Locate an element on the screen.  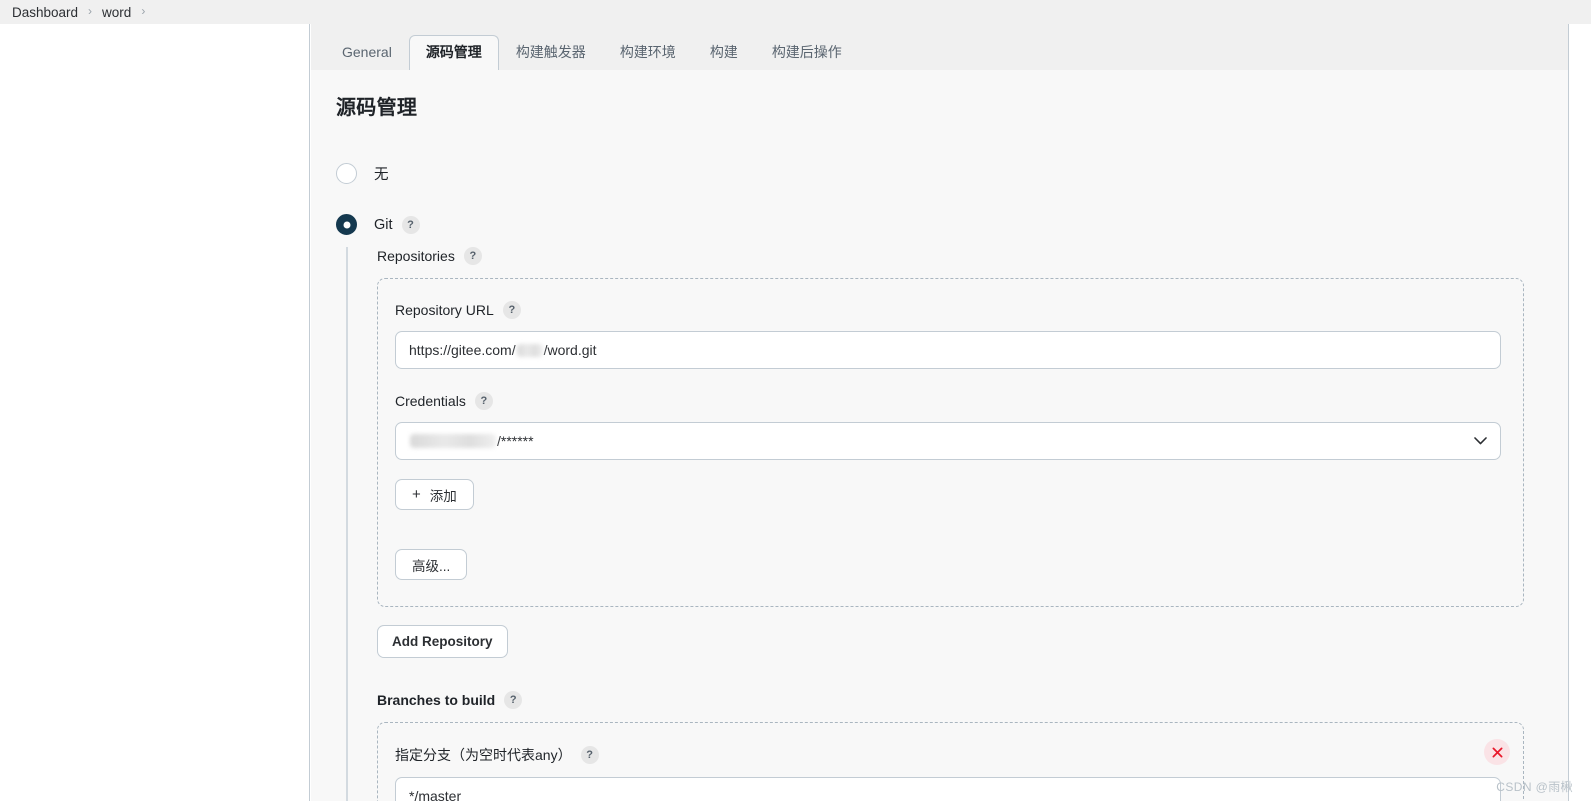
credentials-select: /****** is located at coordinates (948, 441).